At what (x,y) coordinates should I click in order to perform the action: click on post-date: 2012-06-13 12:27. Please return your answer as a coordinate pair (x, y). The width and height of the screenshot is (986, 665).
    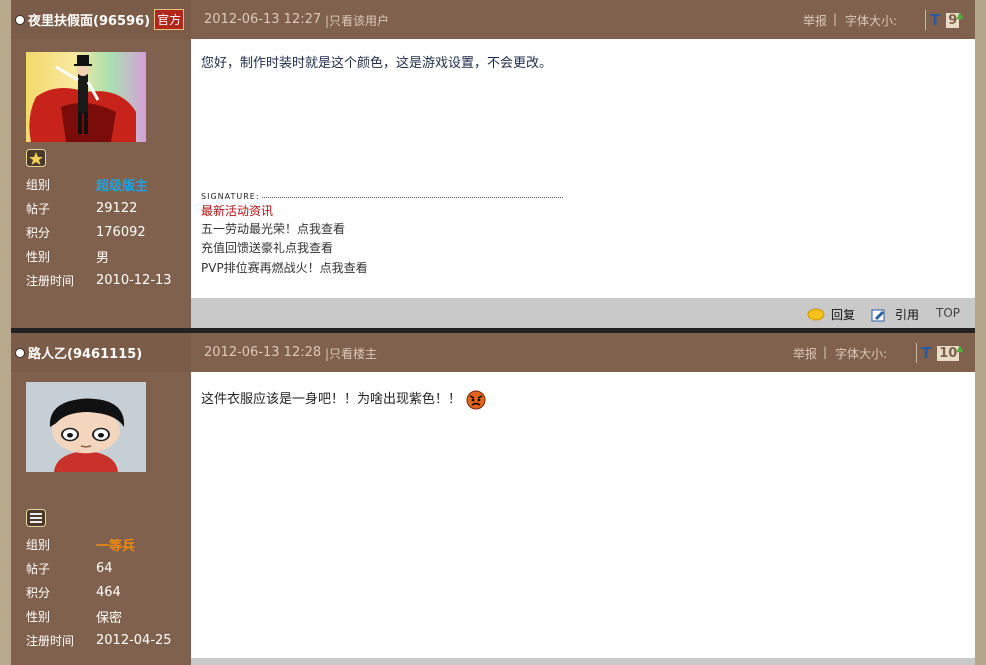
    Looking at the image, I should click on (263, 19).